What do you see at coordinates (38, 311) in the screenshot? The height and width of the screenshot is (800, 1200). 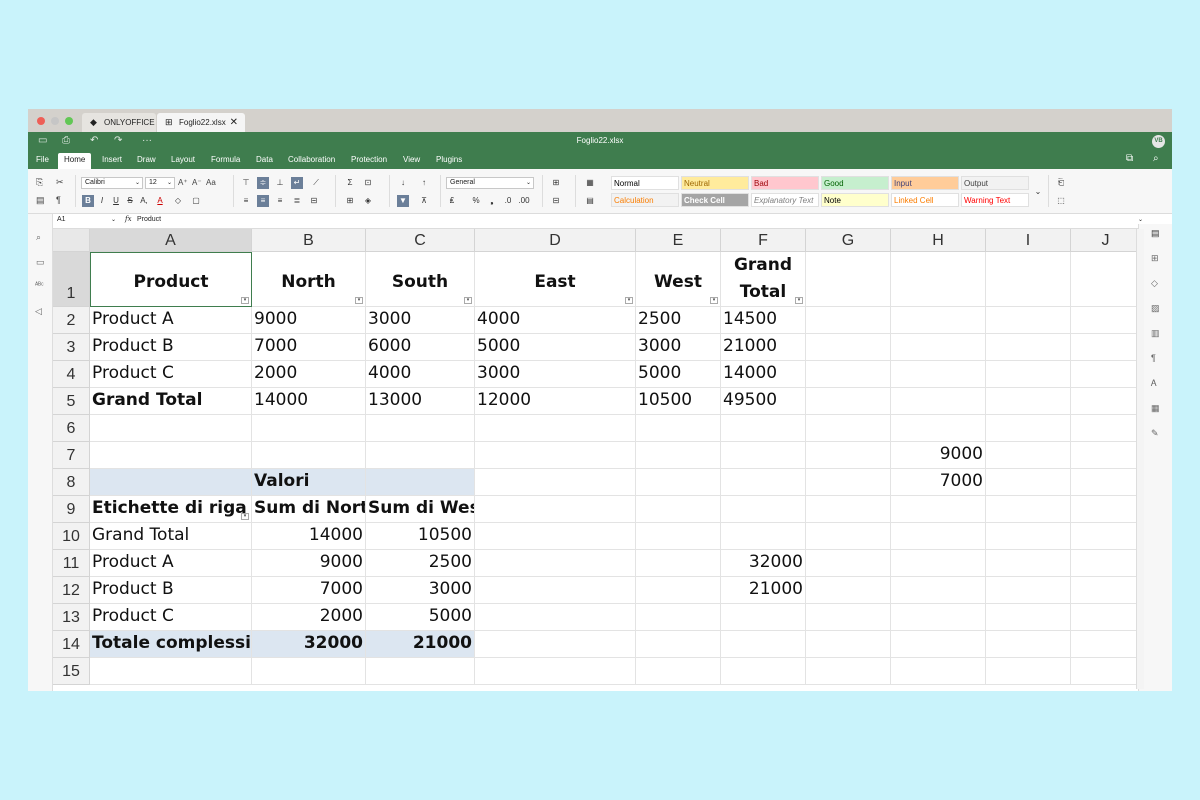 I see `feedback-icon: ◁` at bounding box center [38, 311].